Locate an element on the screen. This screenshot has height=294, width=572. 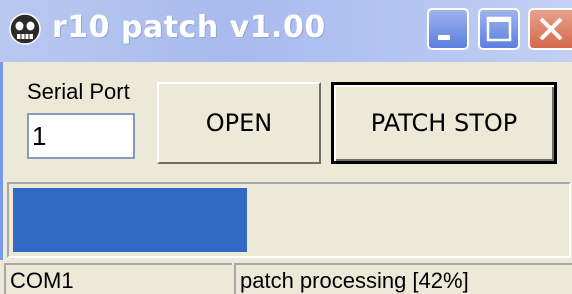
progress-fill is located at coordinates (130, 220).